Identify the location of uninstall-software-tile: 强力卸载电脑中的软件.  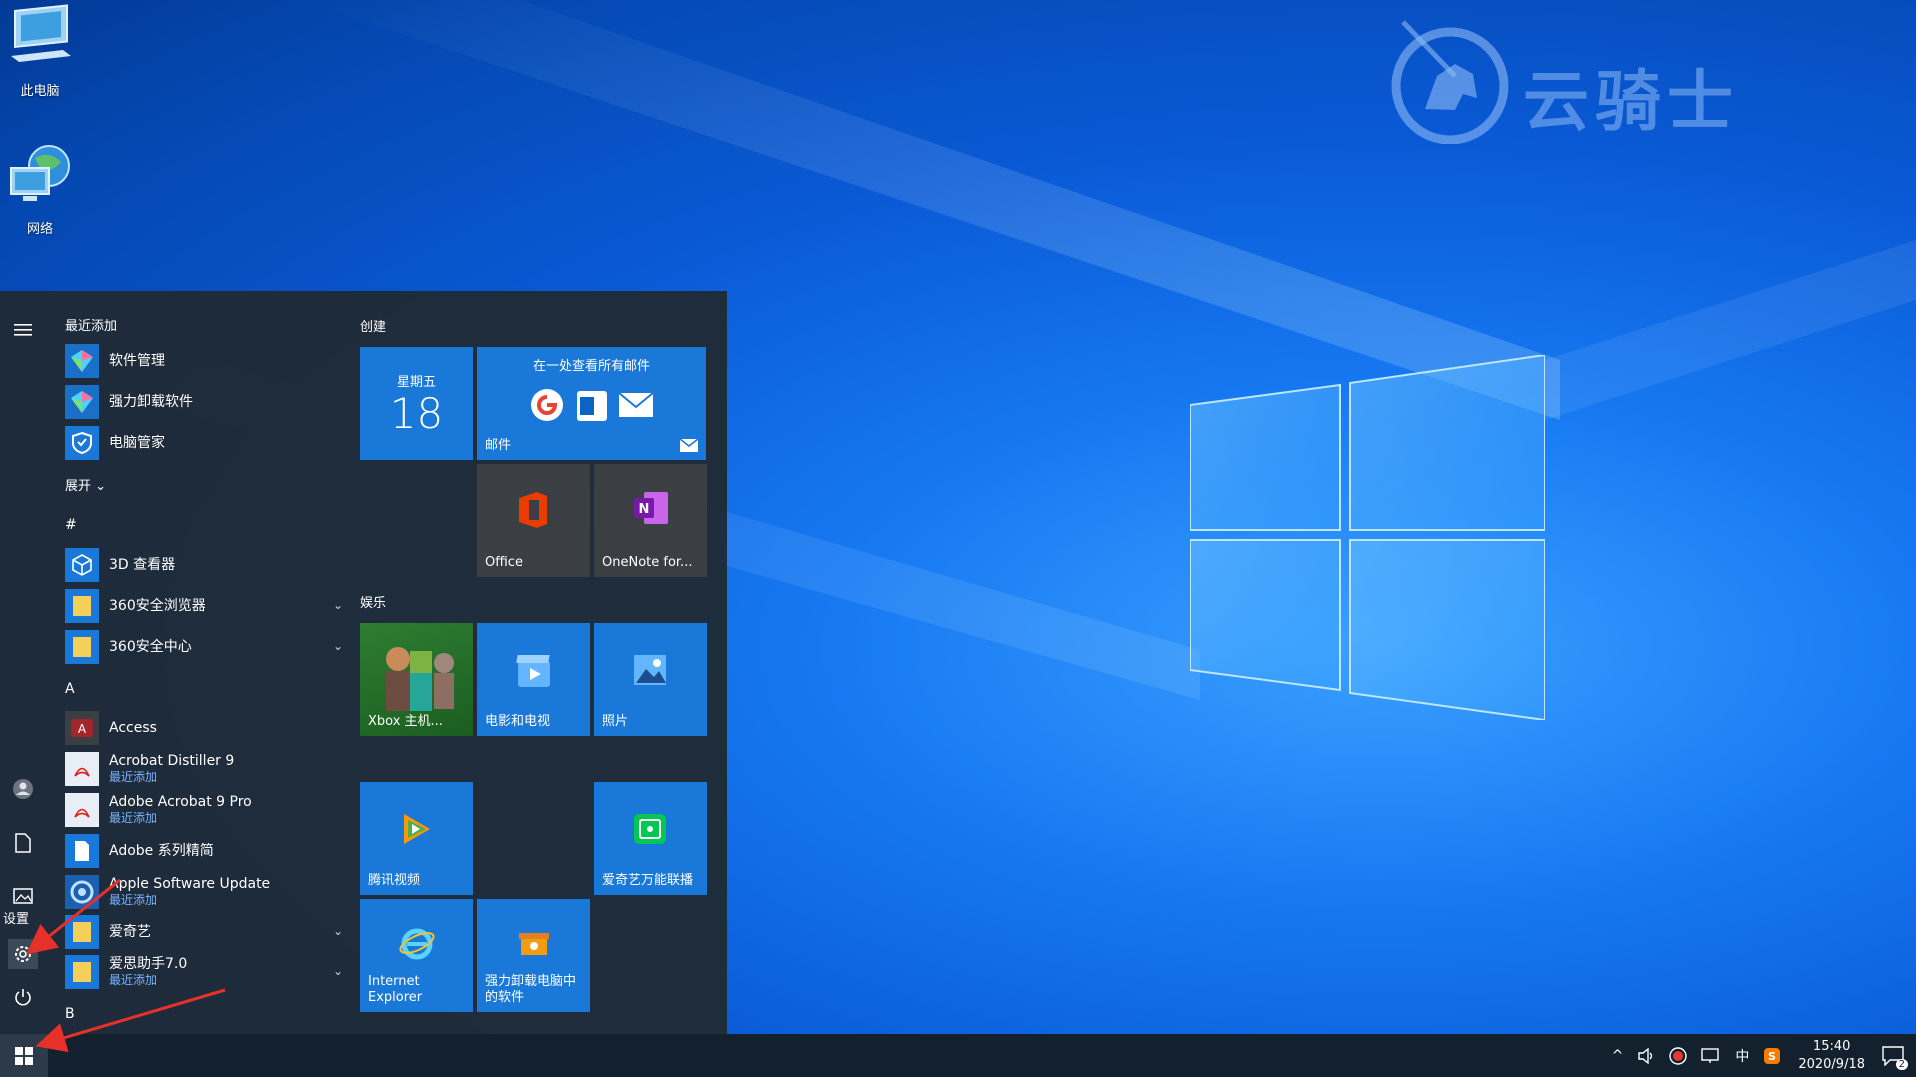
(533, 955).